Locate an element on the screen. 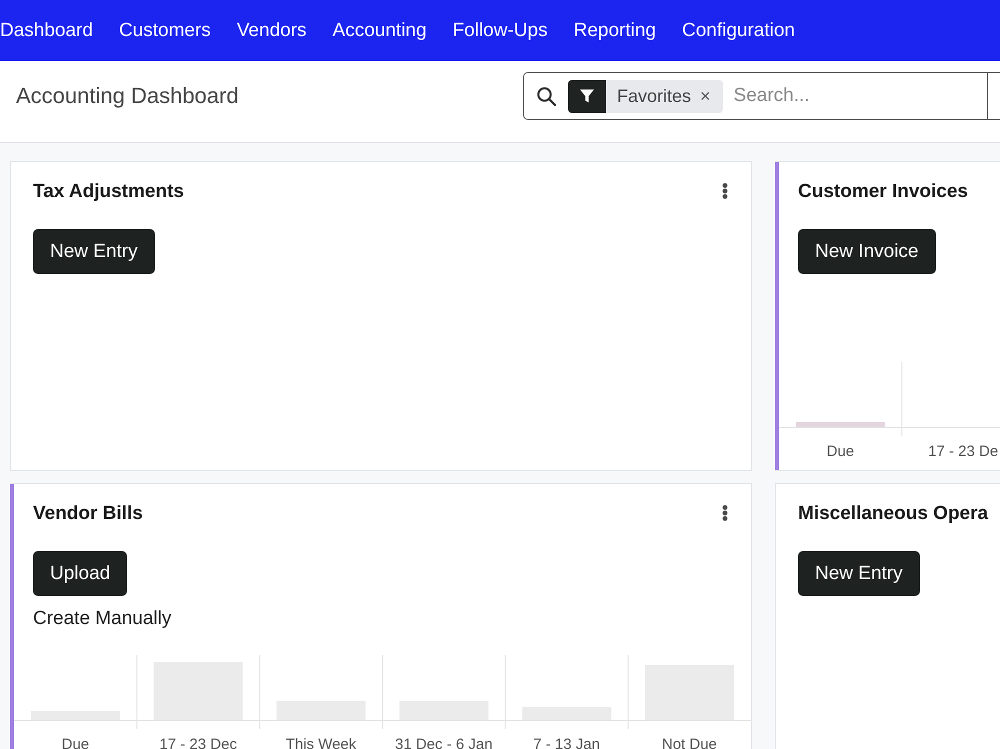 The image size is (1000, 749). filter-icon is located at coordinates (587, 96).